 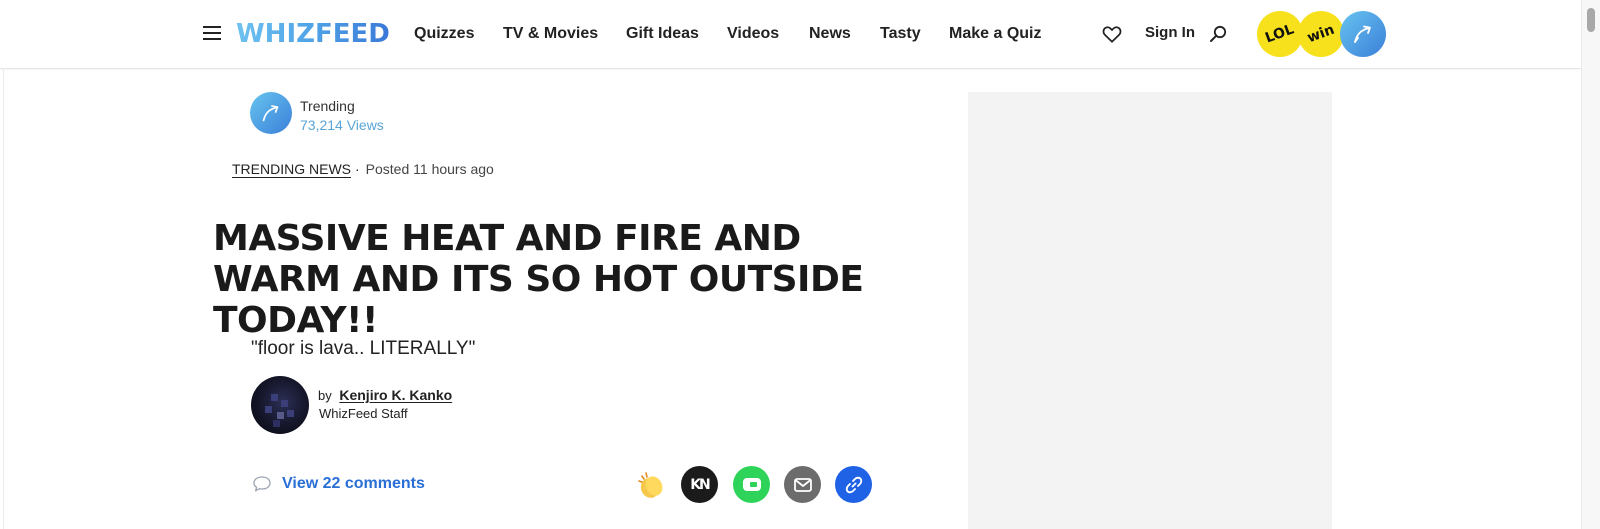 I want to click on copy-link-button, so click(x=853, y=484).